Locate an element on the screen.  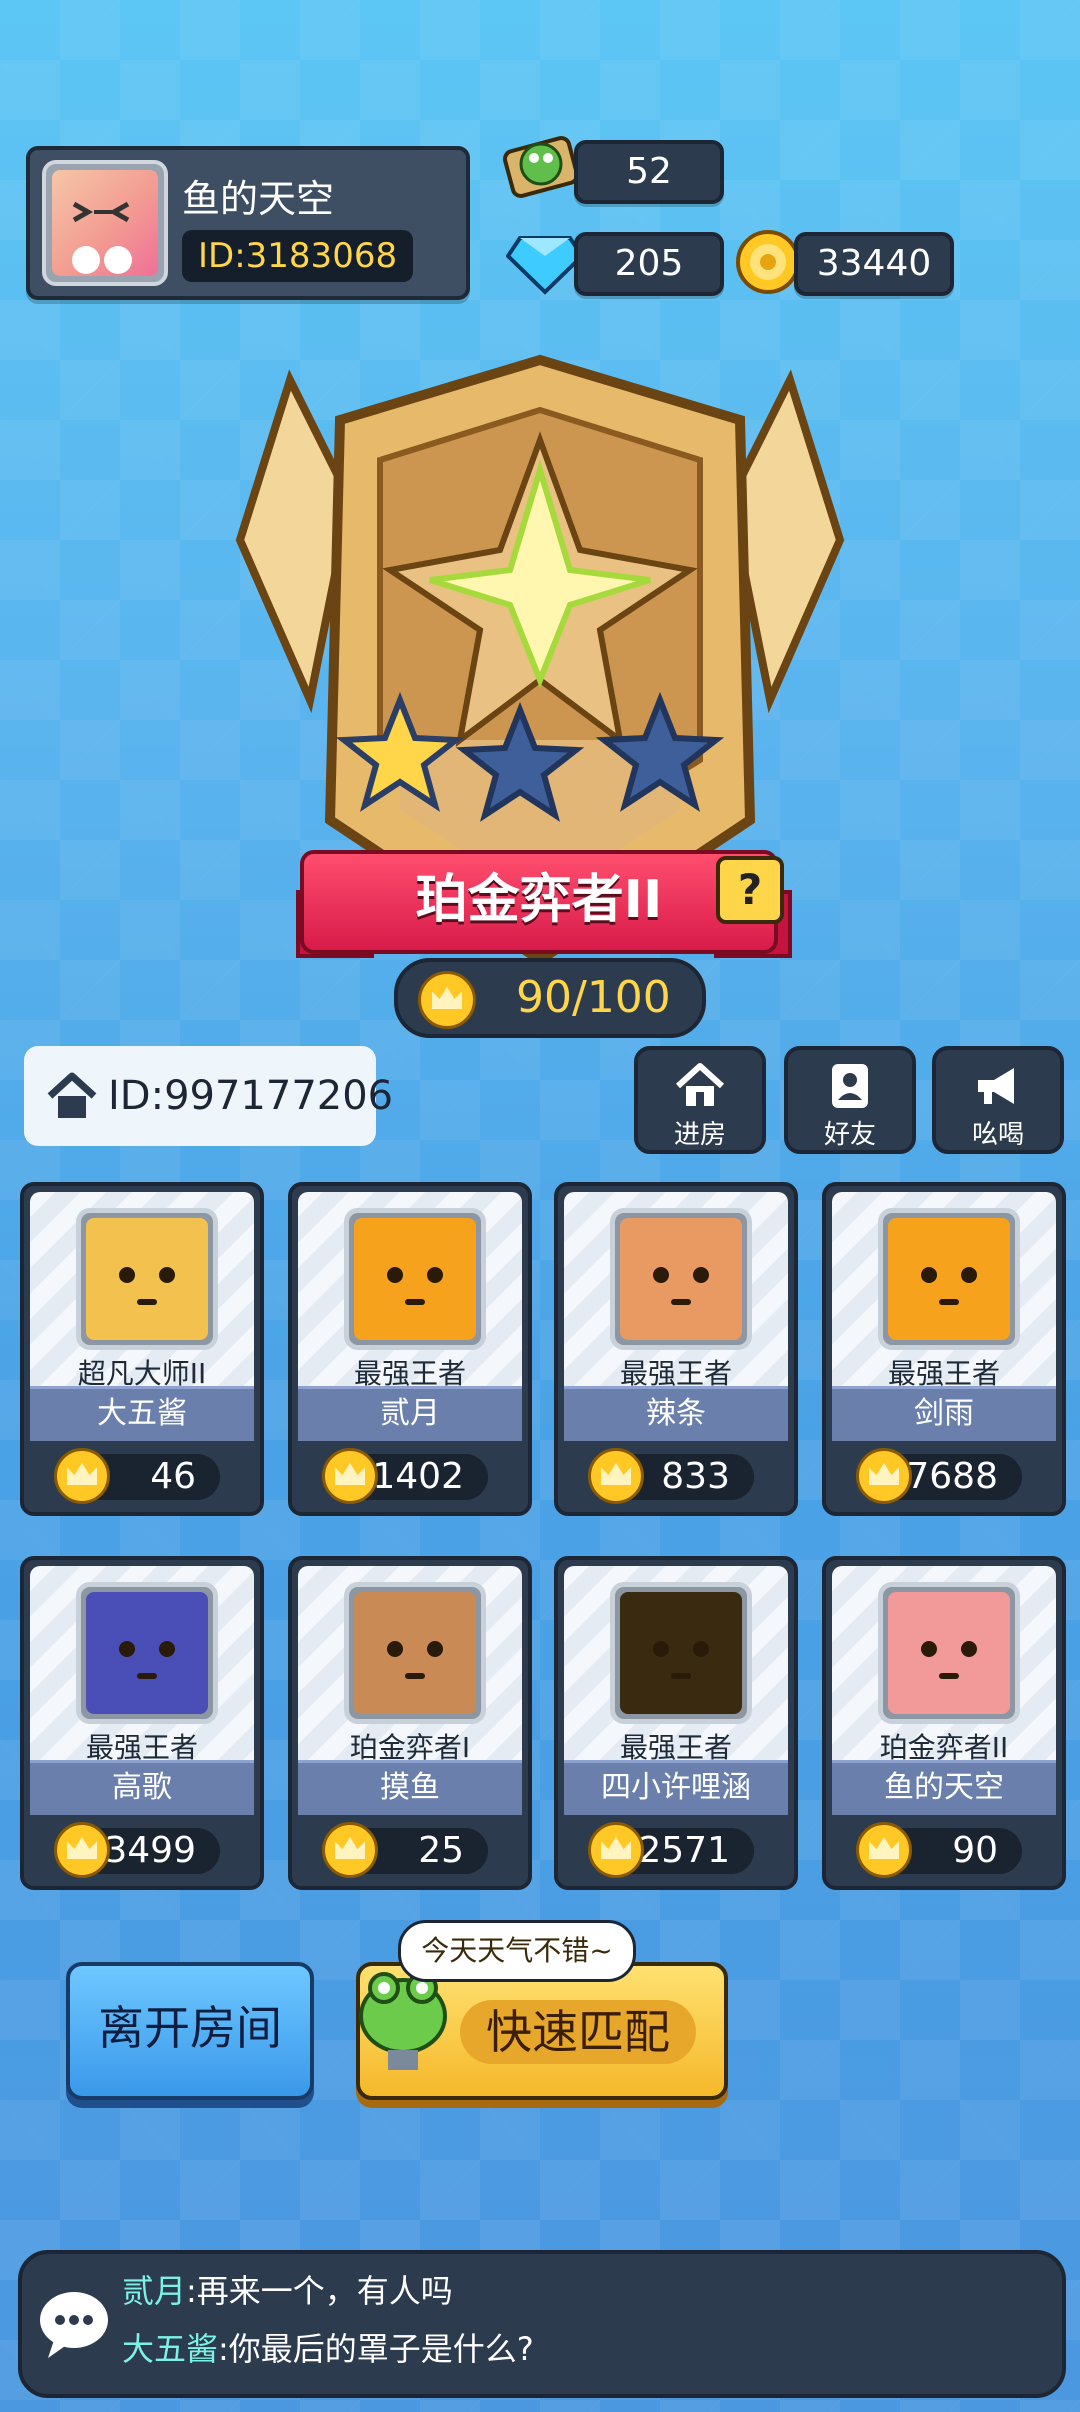
chat-sender: 贰月 is located at coordinates (154, 2291).